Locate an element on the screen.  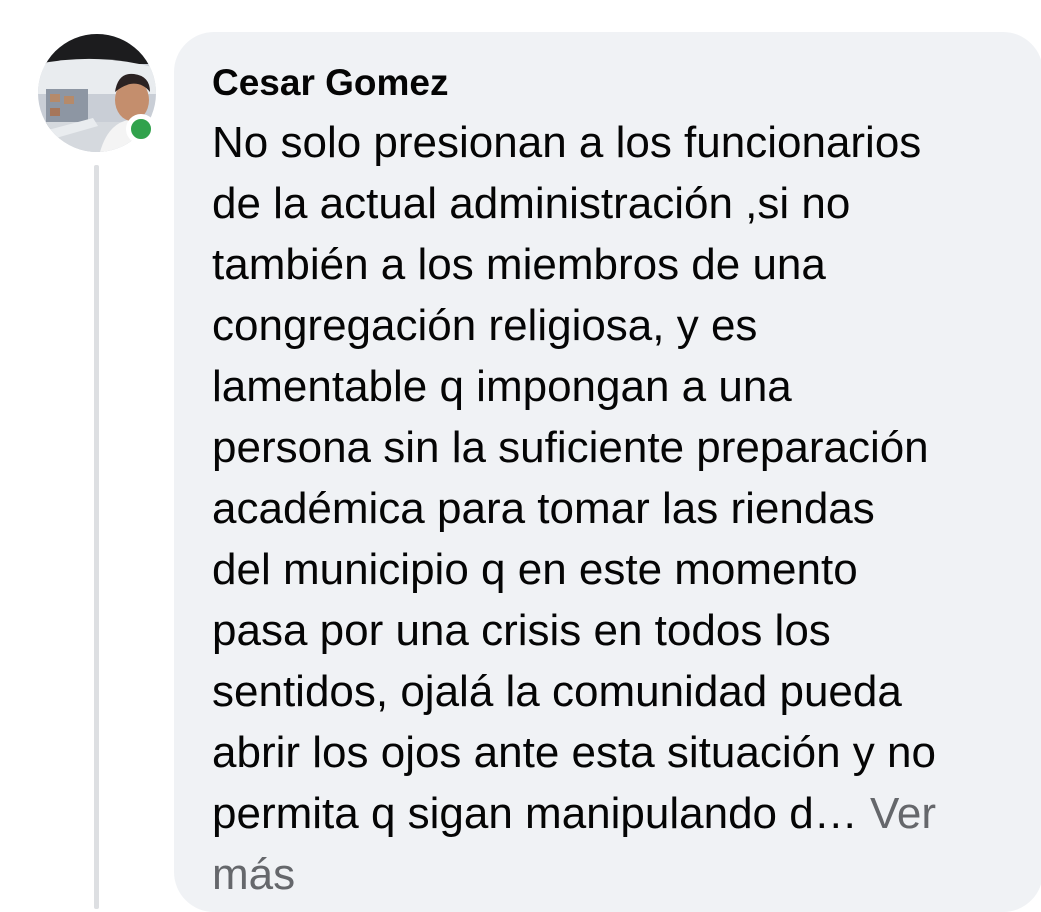
online-status-icon is located at coordinates (141, 129).